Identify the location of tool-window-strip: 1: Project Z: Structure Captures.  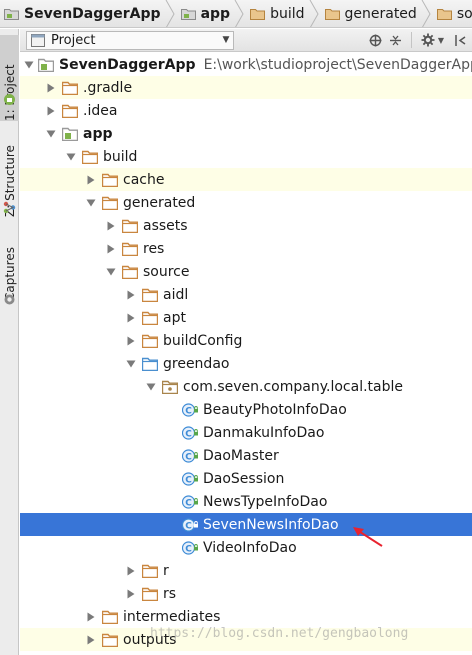
(9, 342).